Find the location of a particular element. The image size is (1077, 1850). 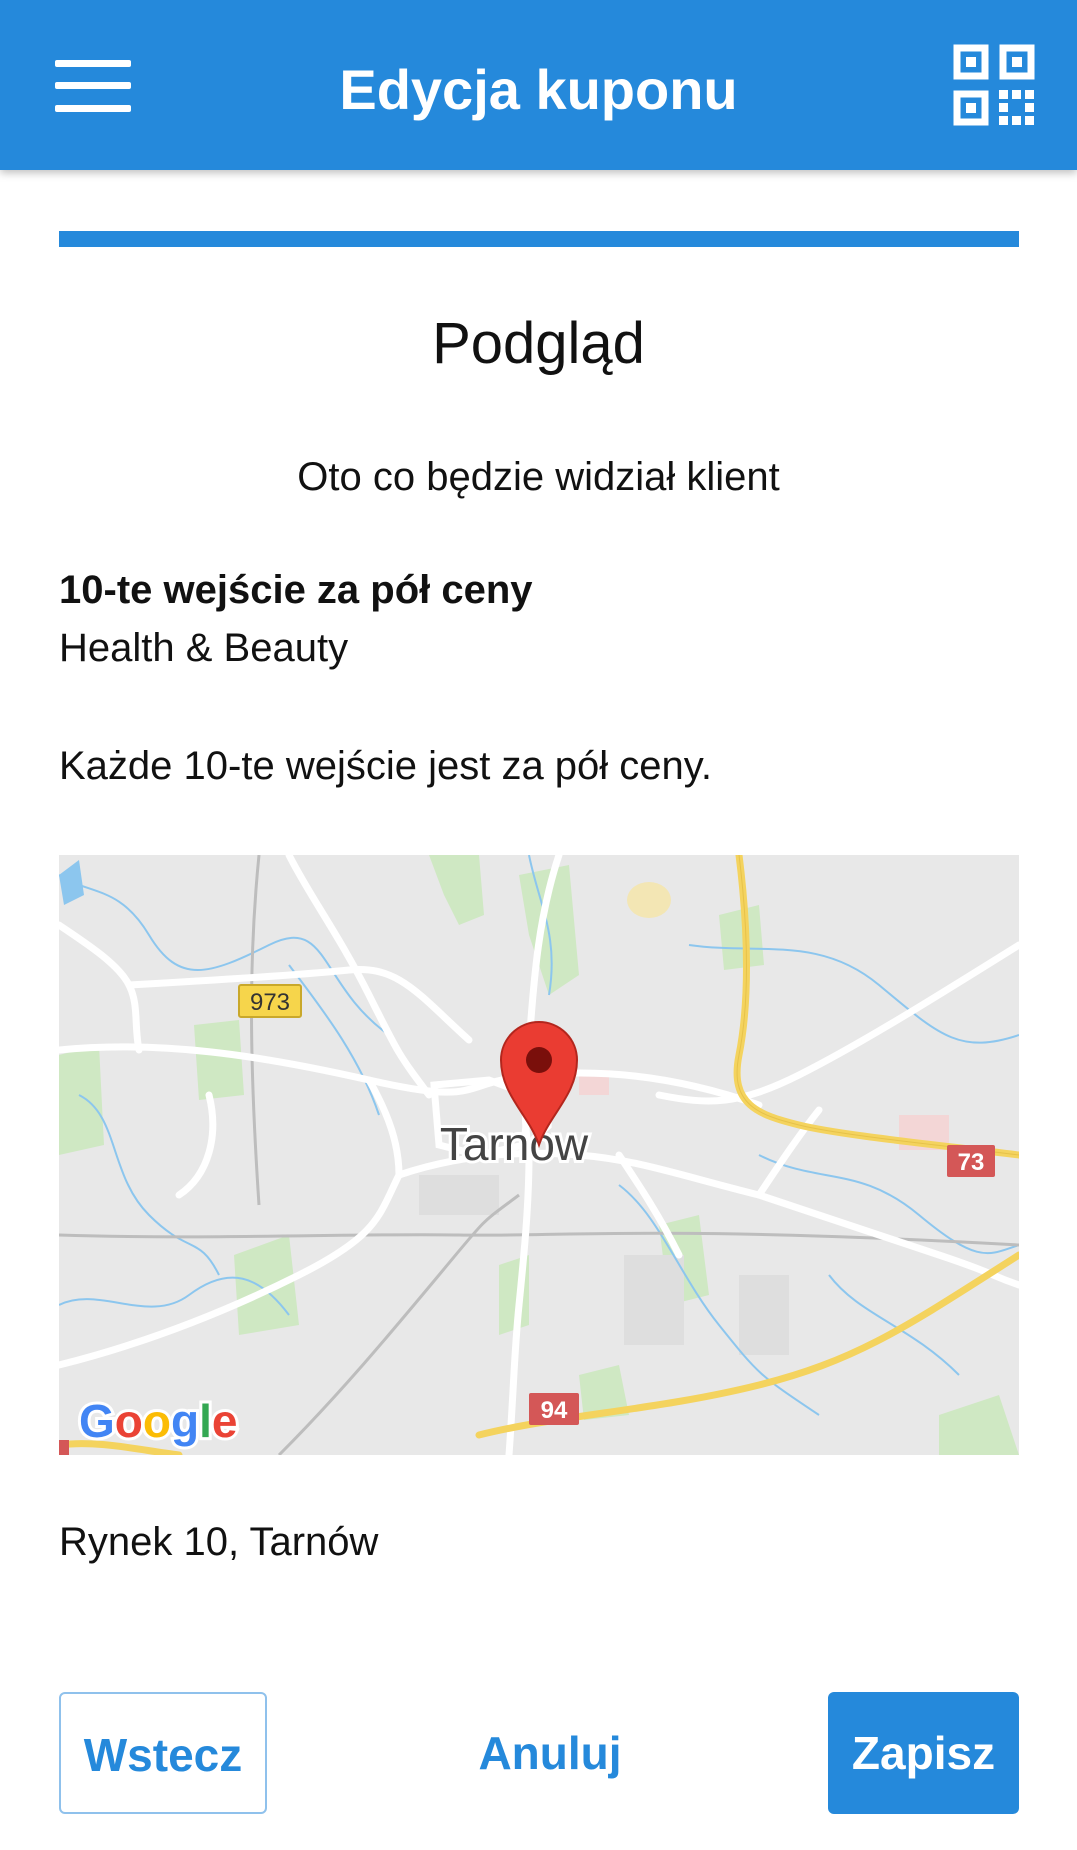

page-heading: Podgląd is located at coordinates (538, 343).